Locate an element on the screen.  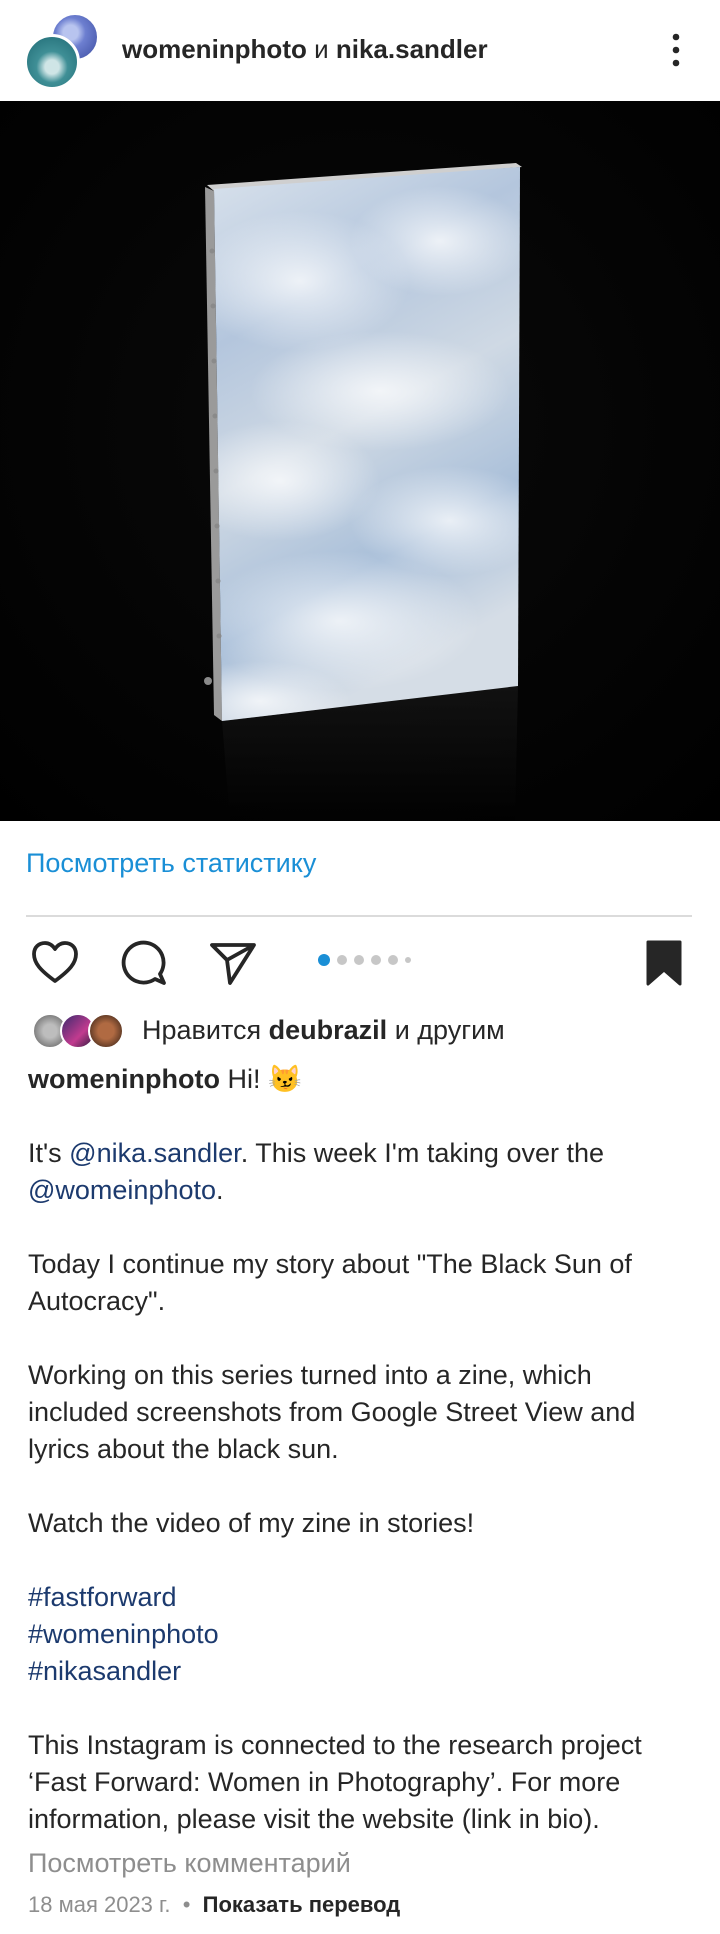
carousel-indicator is located at coordinates (364, 960).